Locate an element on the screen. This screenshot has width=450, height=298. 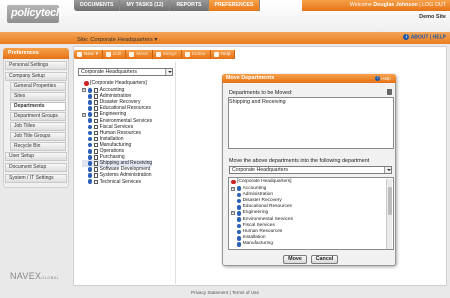
sidebar-item-company-setup: Company Setup is located at coordinates (36, 76).